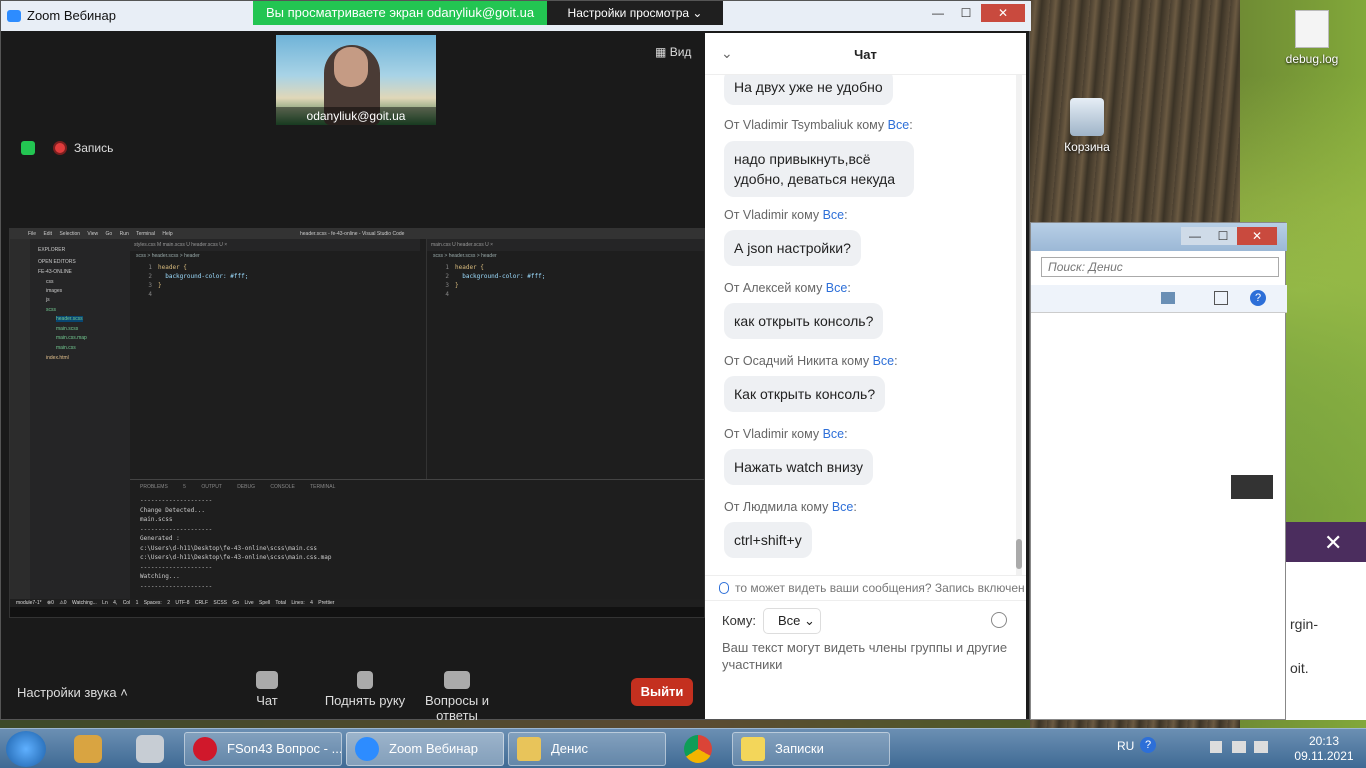  Describe the element at coordinates (587, 749) in the screenshot. I see `task-explorer: Денис` at that location.